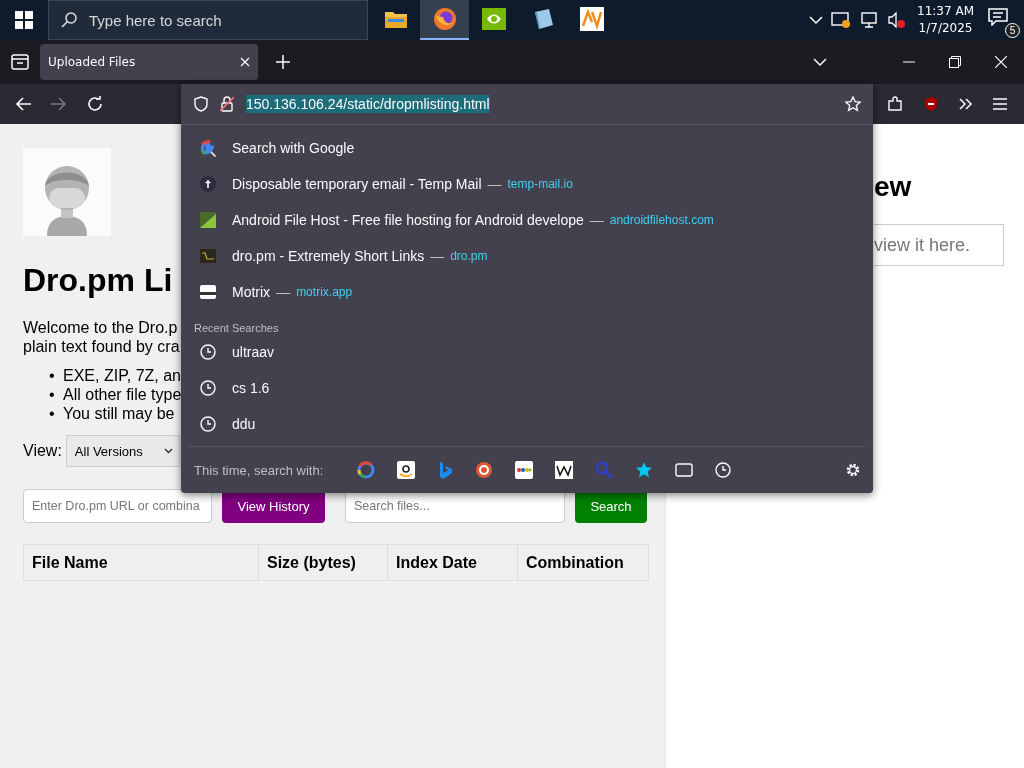 This screenshot has height=768, width=1024. Describe the element at coordinates (122, 394) in the screenshot. I see `bullet-text: All other file type` at that location.